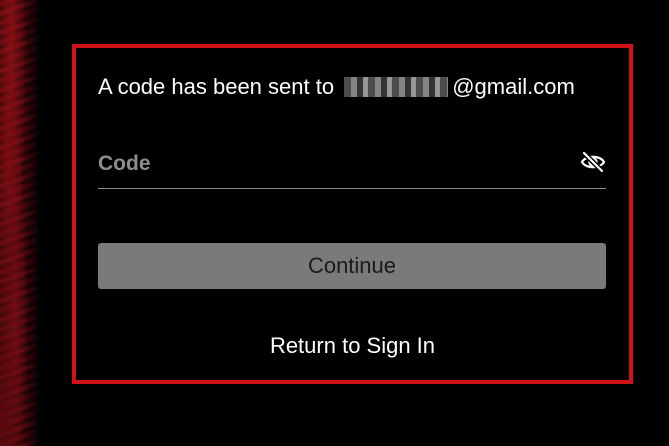 Image resolution: width=669 pixels, height=446 pixels. Describe the element at coordinates (333, 164) in the screenshot. I see `code-input` at that location.